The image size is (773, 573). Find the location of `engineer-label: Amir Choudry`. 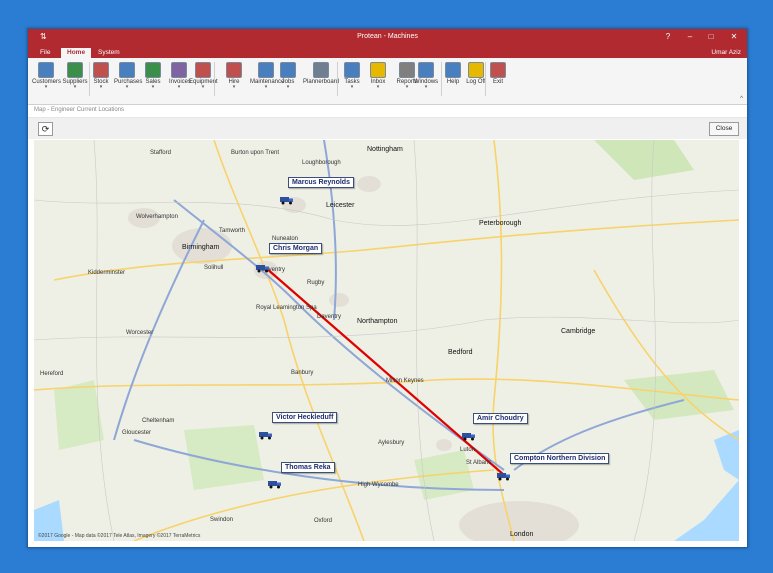

engineer-label: Amir Choudry is located at coordinates (500, 418).